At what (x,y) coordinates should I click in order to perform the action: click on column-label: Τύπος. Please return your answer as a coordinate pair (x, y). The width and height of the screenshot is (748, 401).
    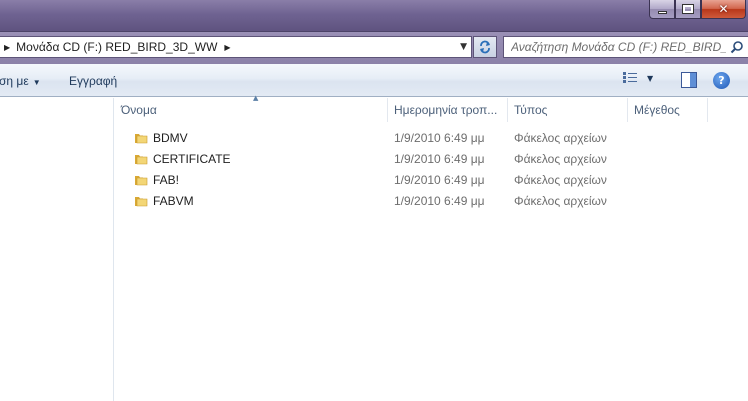
    Looking at the image, I should click on (531, 110).